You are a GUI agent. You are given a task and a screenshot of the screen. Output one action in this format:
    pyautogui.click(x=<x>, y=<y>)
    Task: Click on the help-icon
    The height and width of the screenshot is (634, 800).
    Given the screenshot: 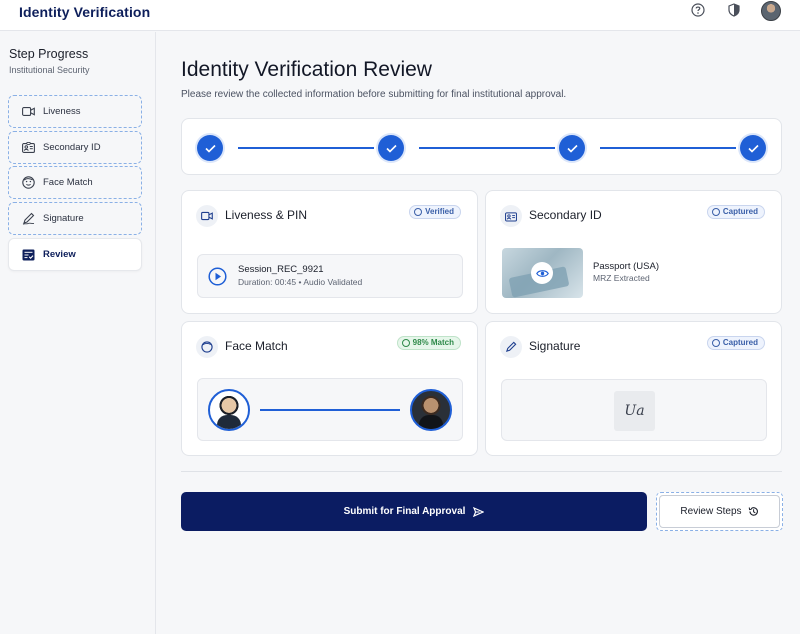 What is the action you would take?
    pyautogui.click(x=698, y=10)
    